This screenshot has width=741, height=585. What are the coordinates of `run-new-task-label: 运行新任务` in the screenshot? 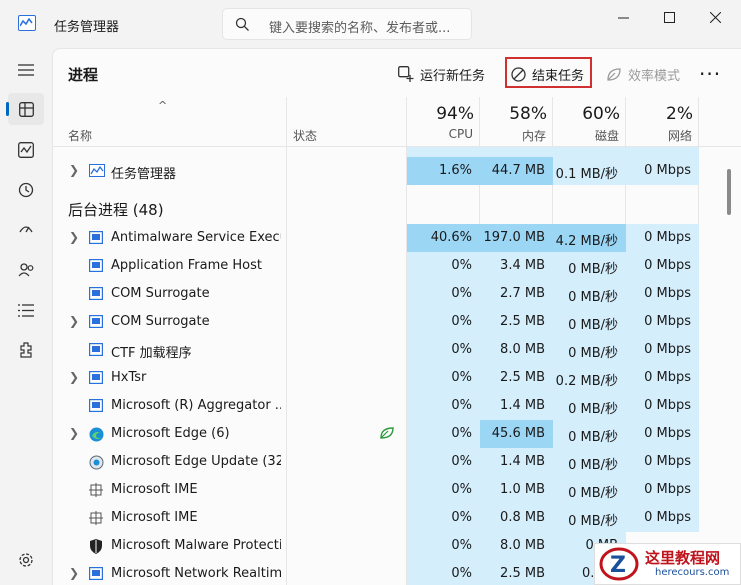 It's located at (453, 76).